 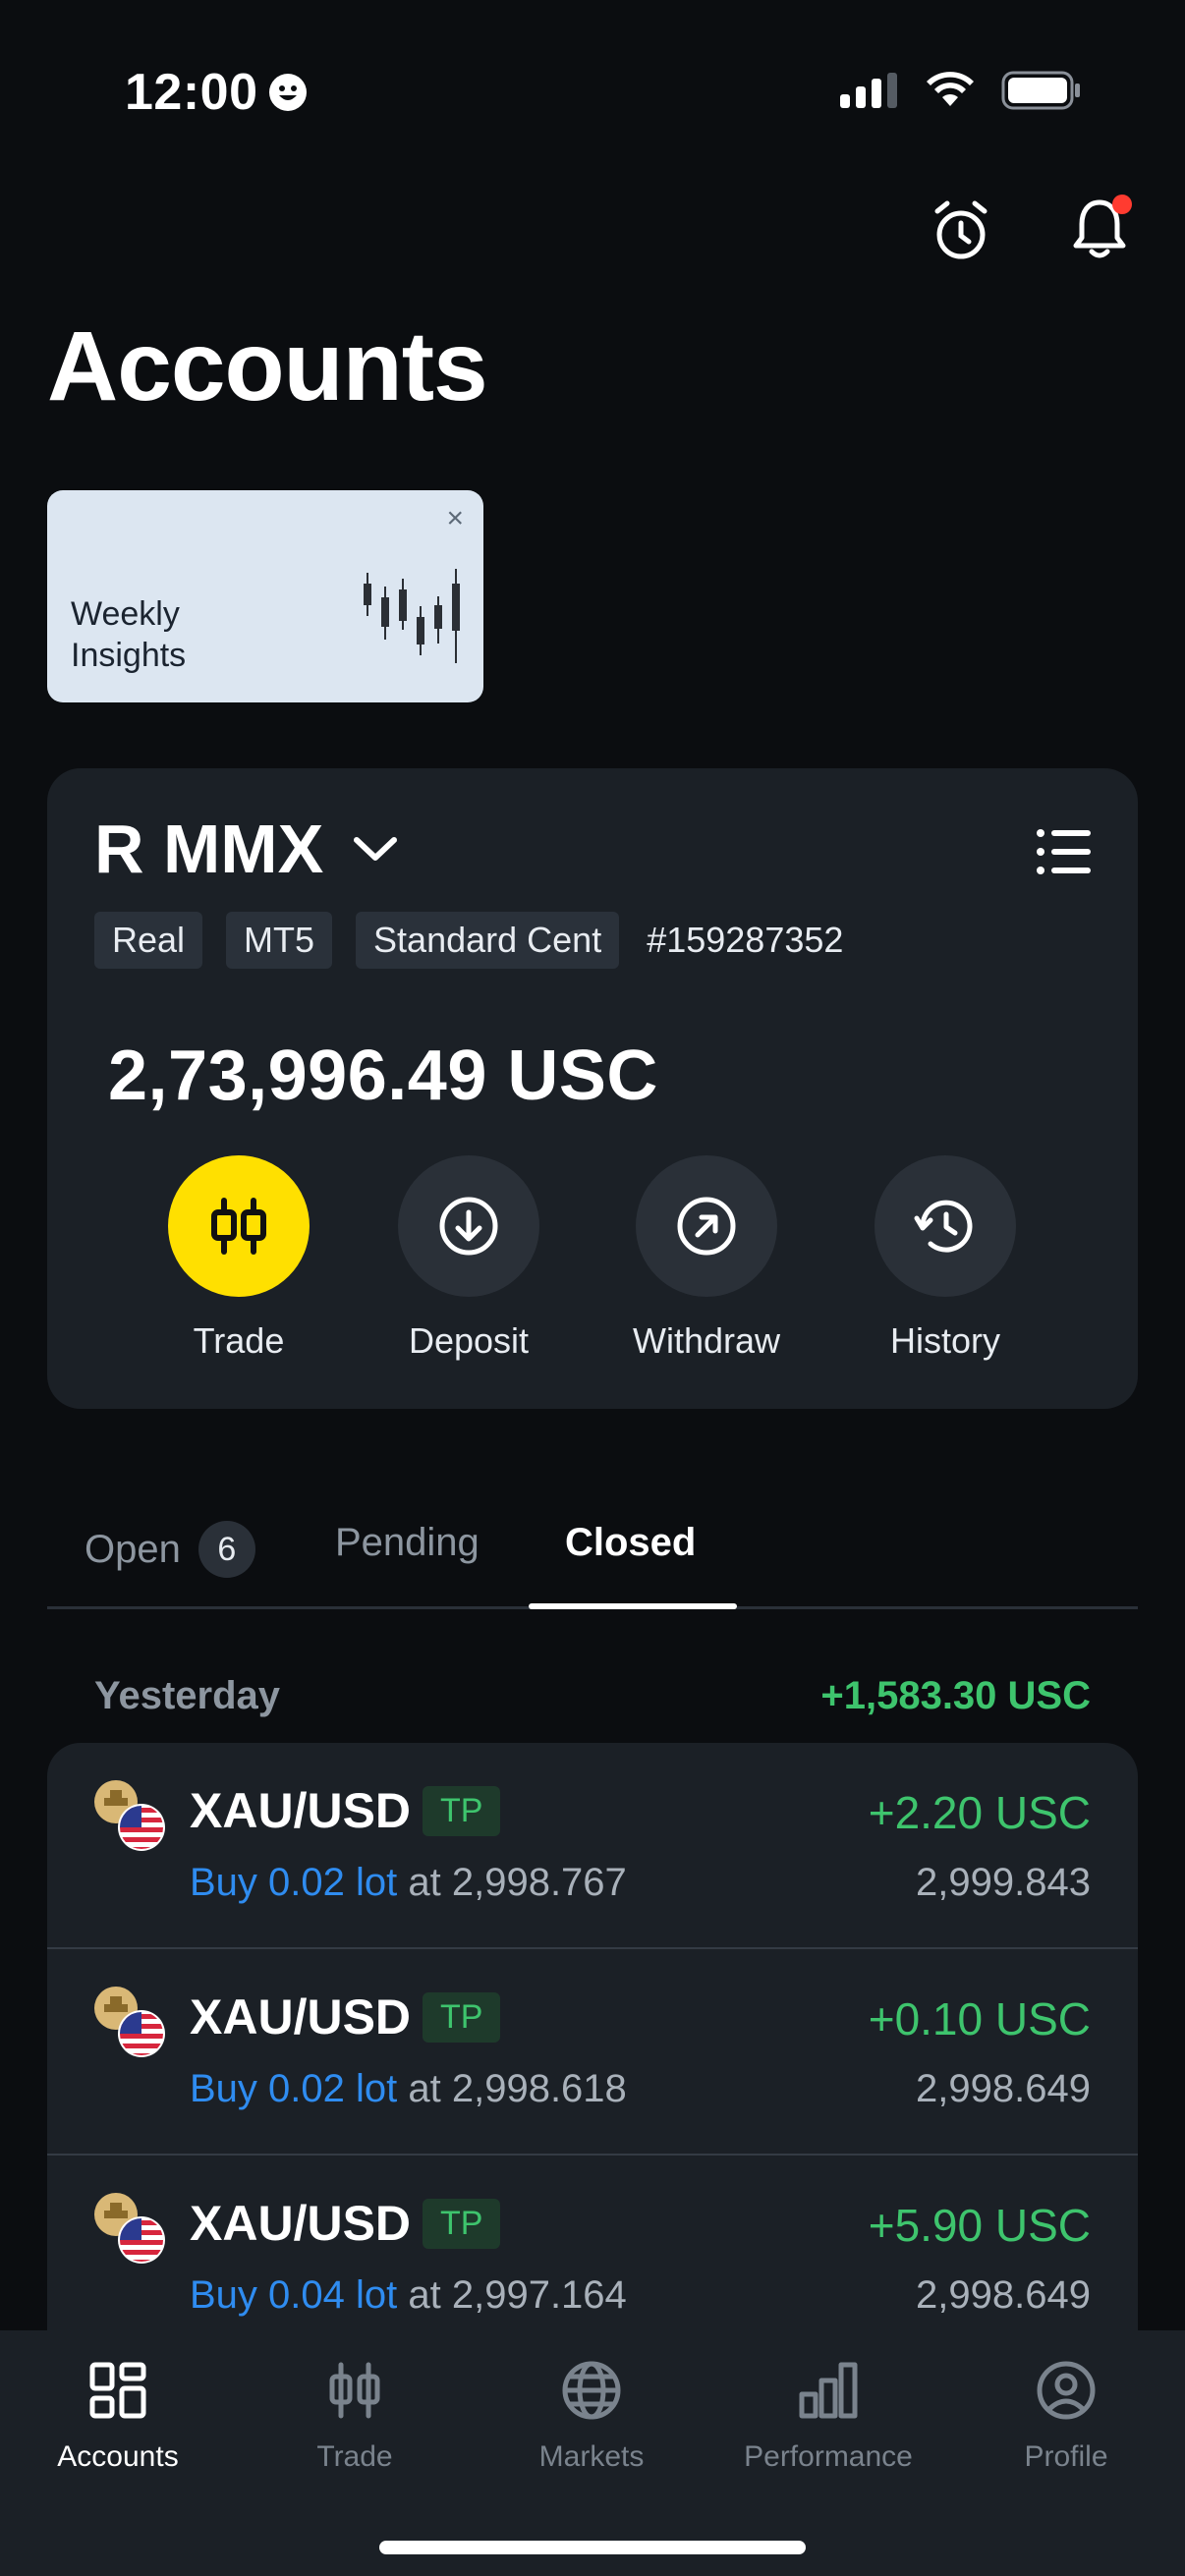 What do you see at coordinates (1066, 2456) in the screenshot?
I see `nav-profile-label: Profile` at bounding box center [1066, 2456].